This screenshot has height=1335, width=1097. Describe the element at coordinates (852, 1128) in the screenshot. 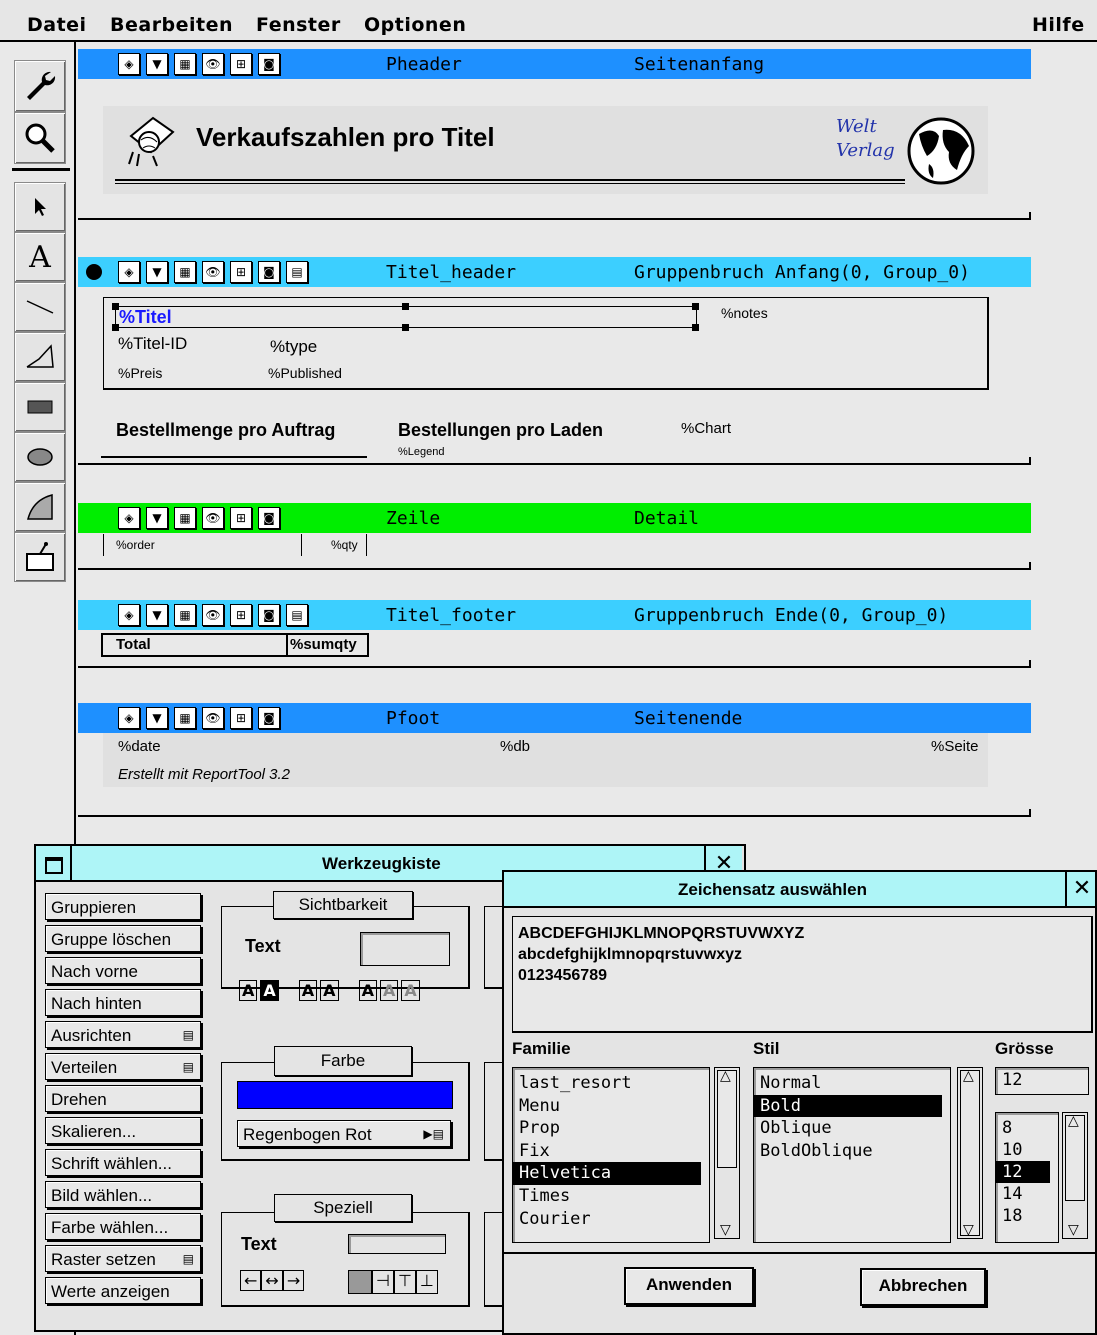

I see `list-item: Oblique` at that location.